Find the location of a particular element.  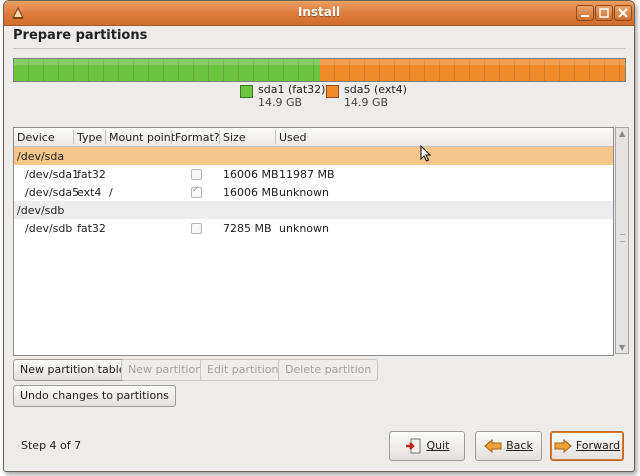

step-indicator: Step 4 of 7 is located at coordinates (51, 445).